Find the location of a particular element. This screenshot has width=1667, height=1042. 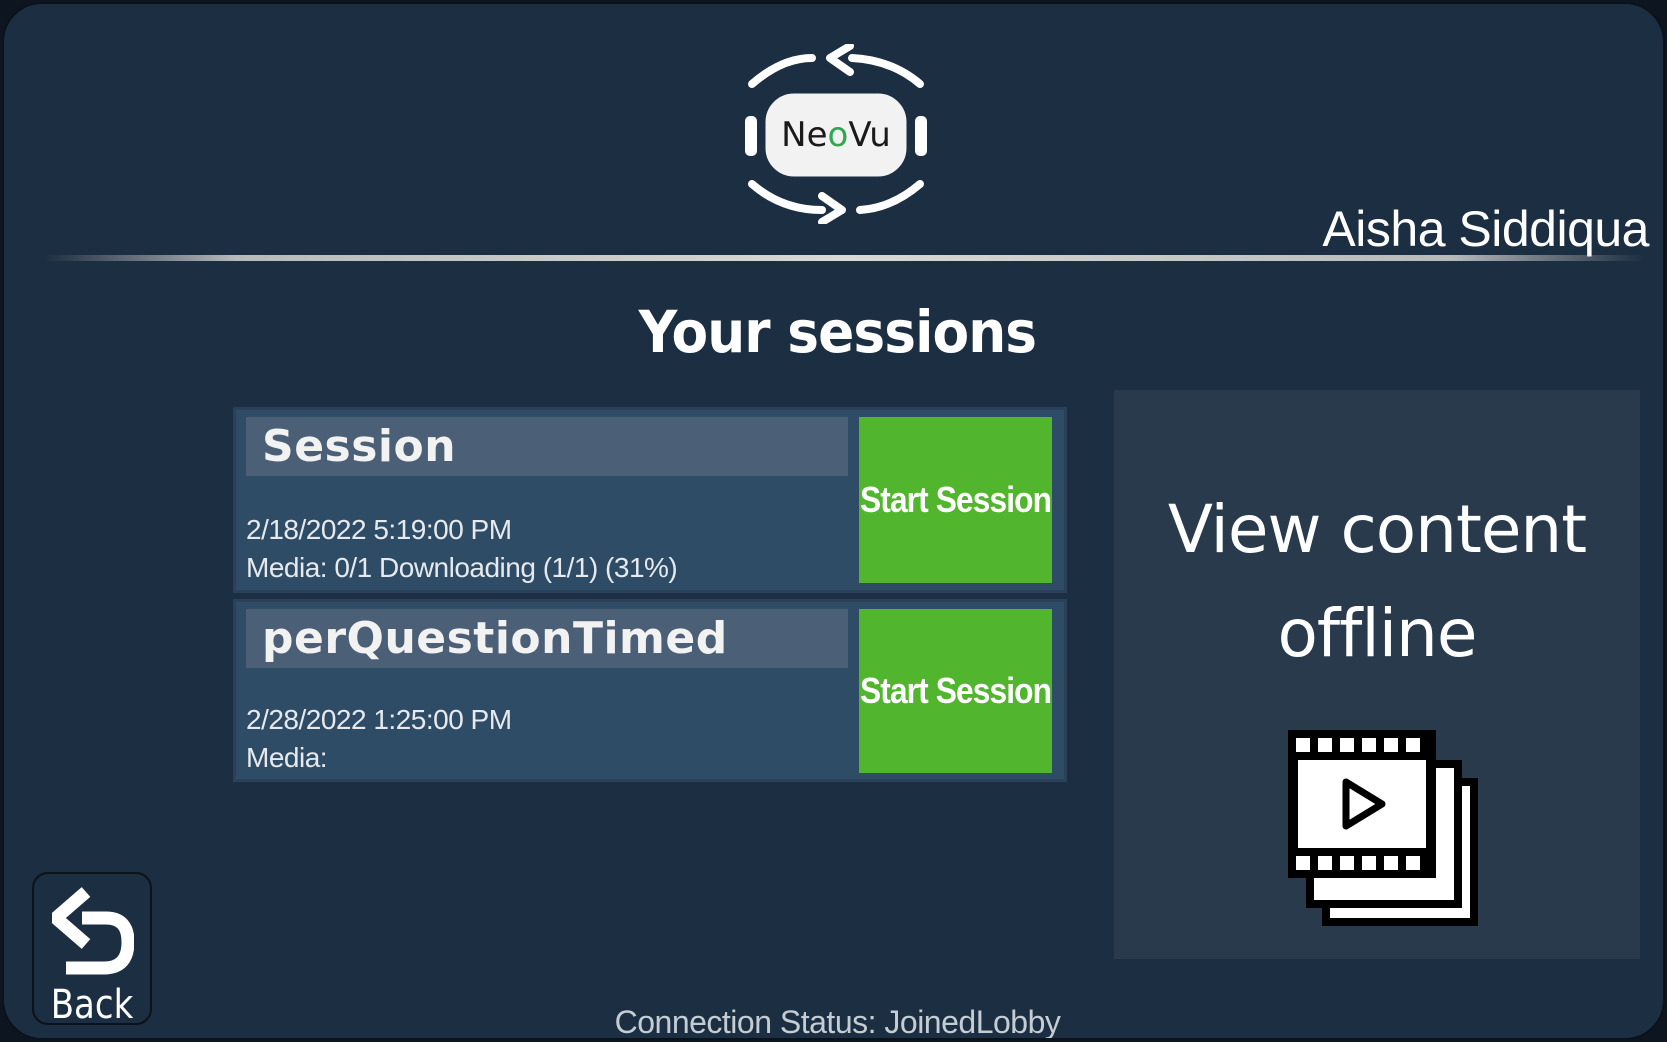

user-name: Aisha Siddiqua is located at coordinates (1485, 229).